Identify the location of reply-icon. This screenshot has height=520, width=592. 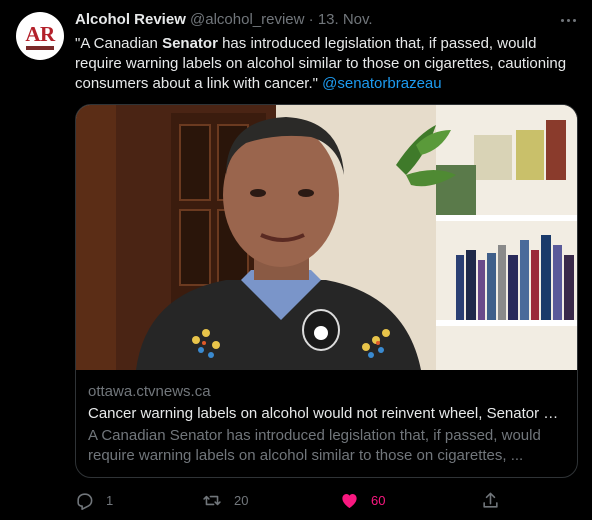
(84, 500).